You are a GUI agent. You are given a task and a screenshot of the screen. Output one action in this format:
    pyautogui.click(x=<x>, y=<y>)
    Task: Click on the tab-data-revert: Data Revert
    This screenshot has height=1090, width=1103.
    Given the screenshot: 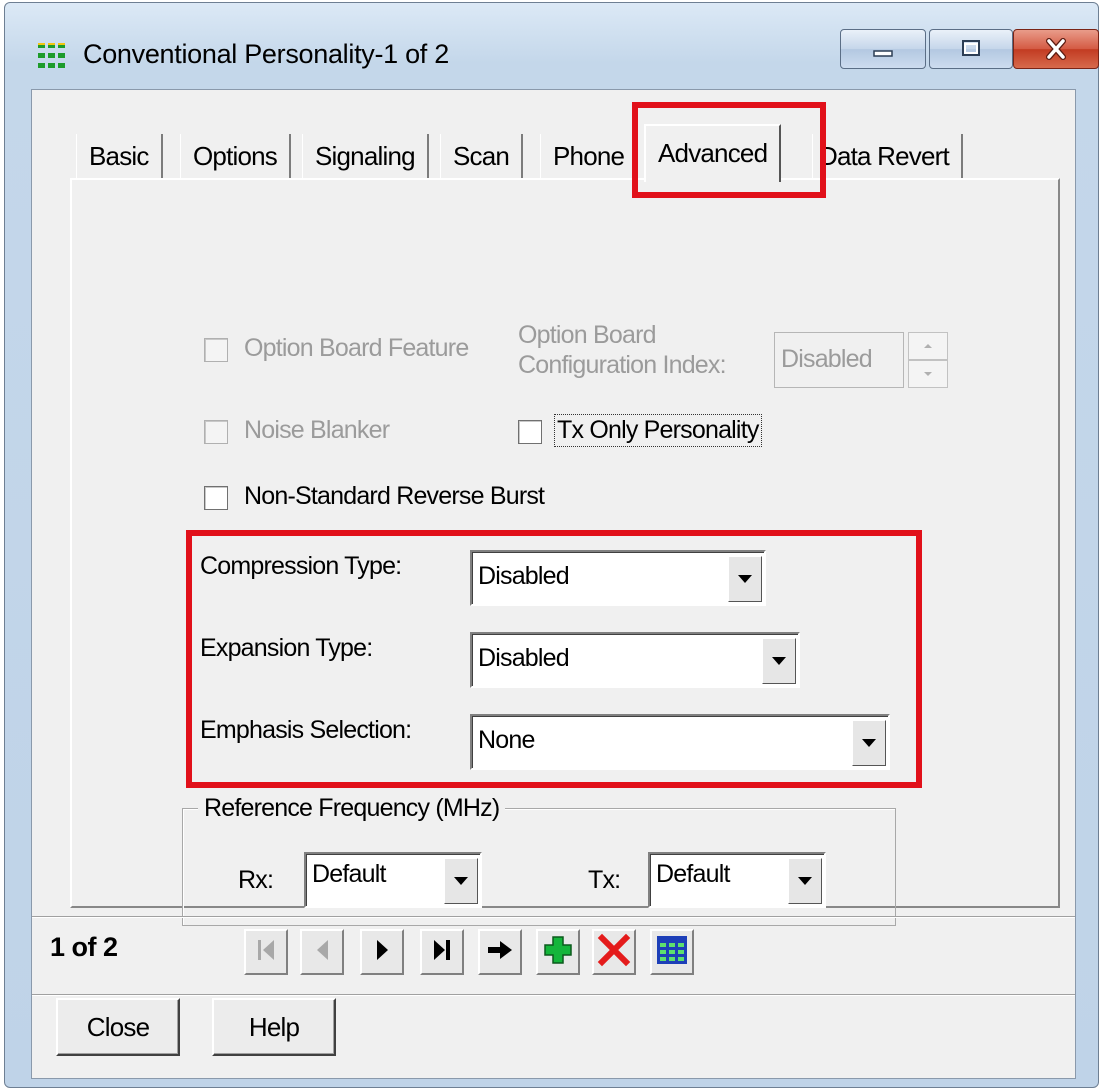 What is the action you would take?
    pyautogui.click(x=887, y=157)
    